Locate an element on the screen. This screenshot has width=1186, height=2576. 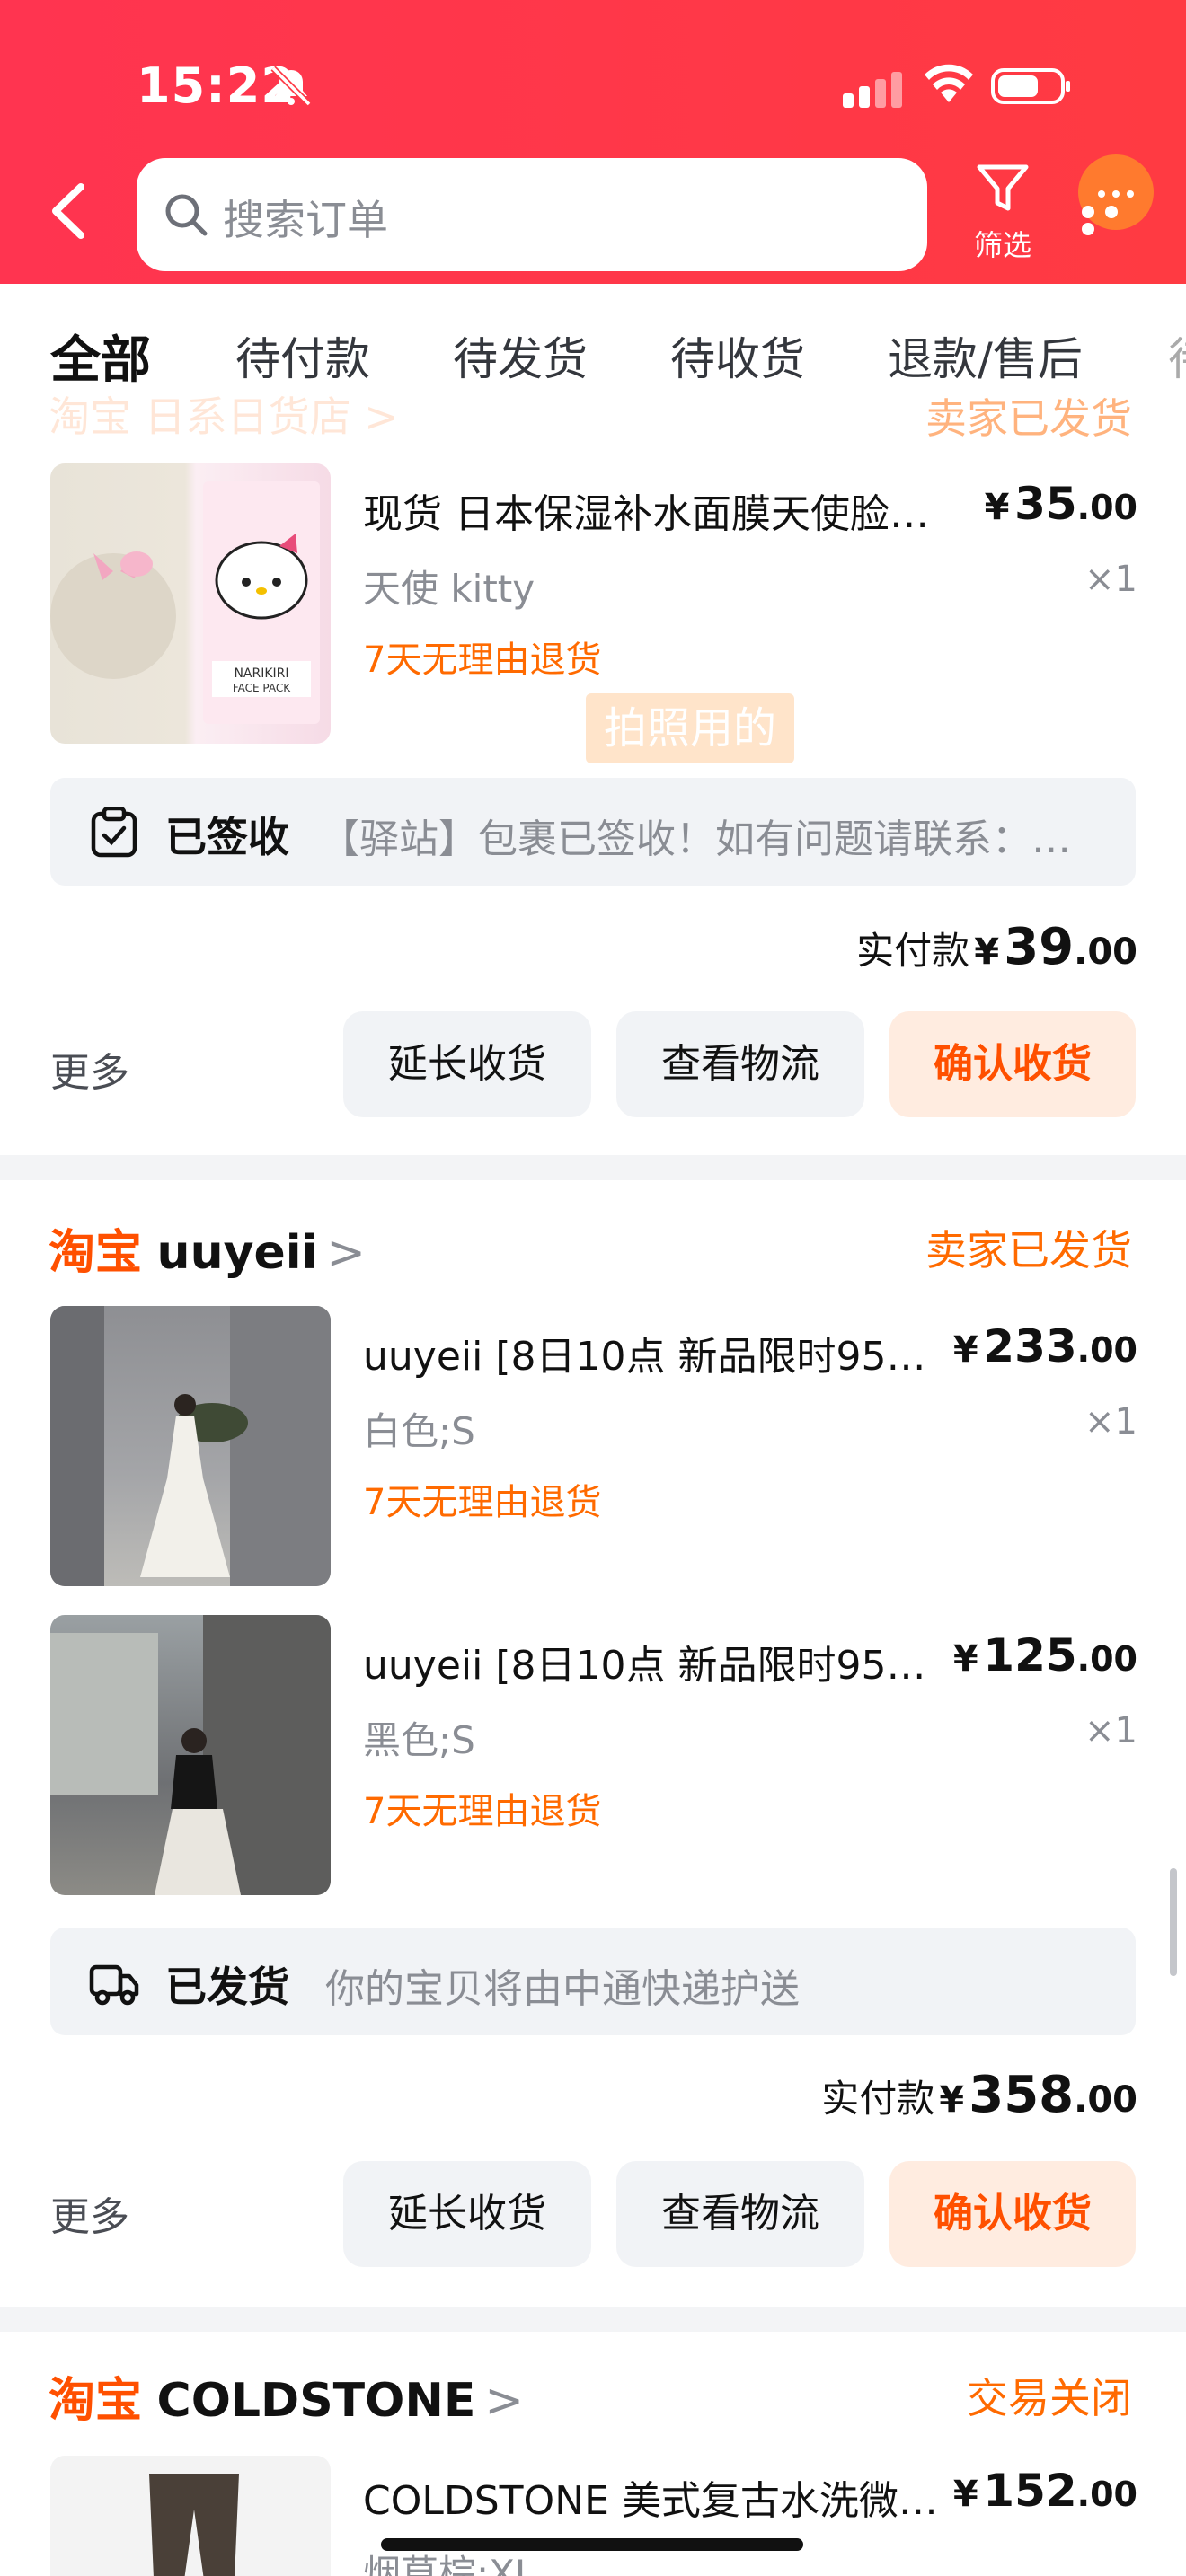
silent-bell-icon is located at coordinates (291, 86).